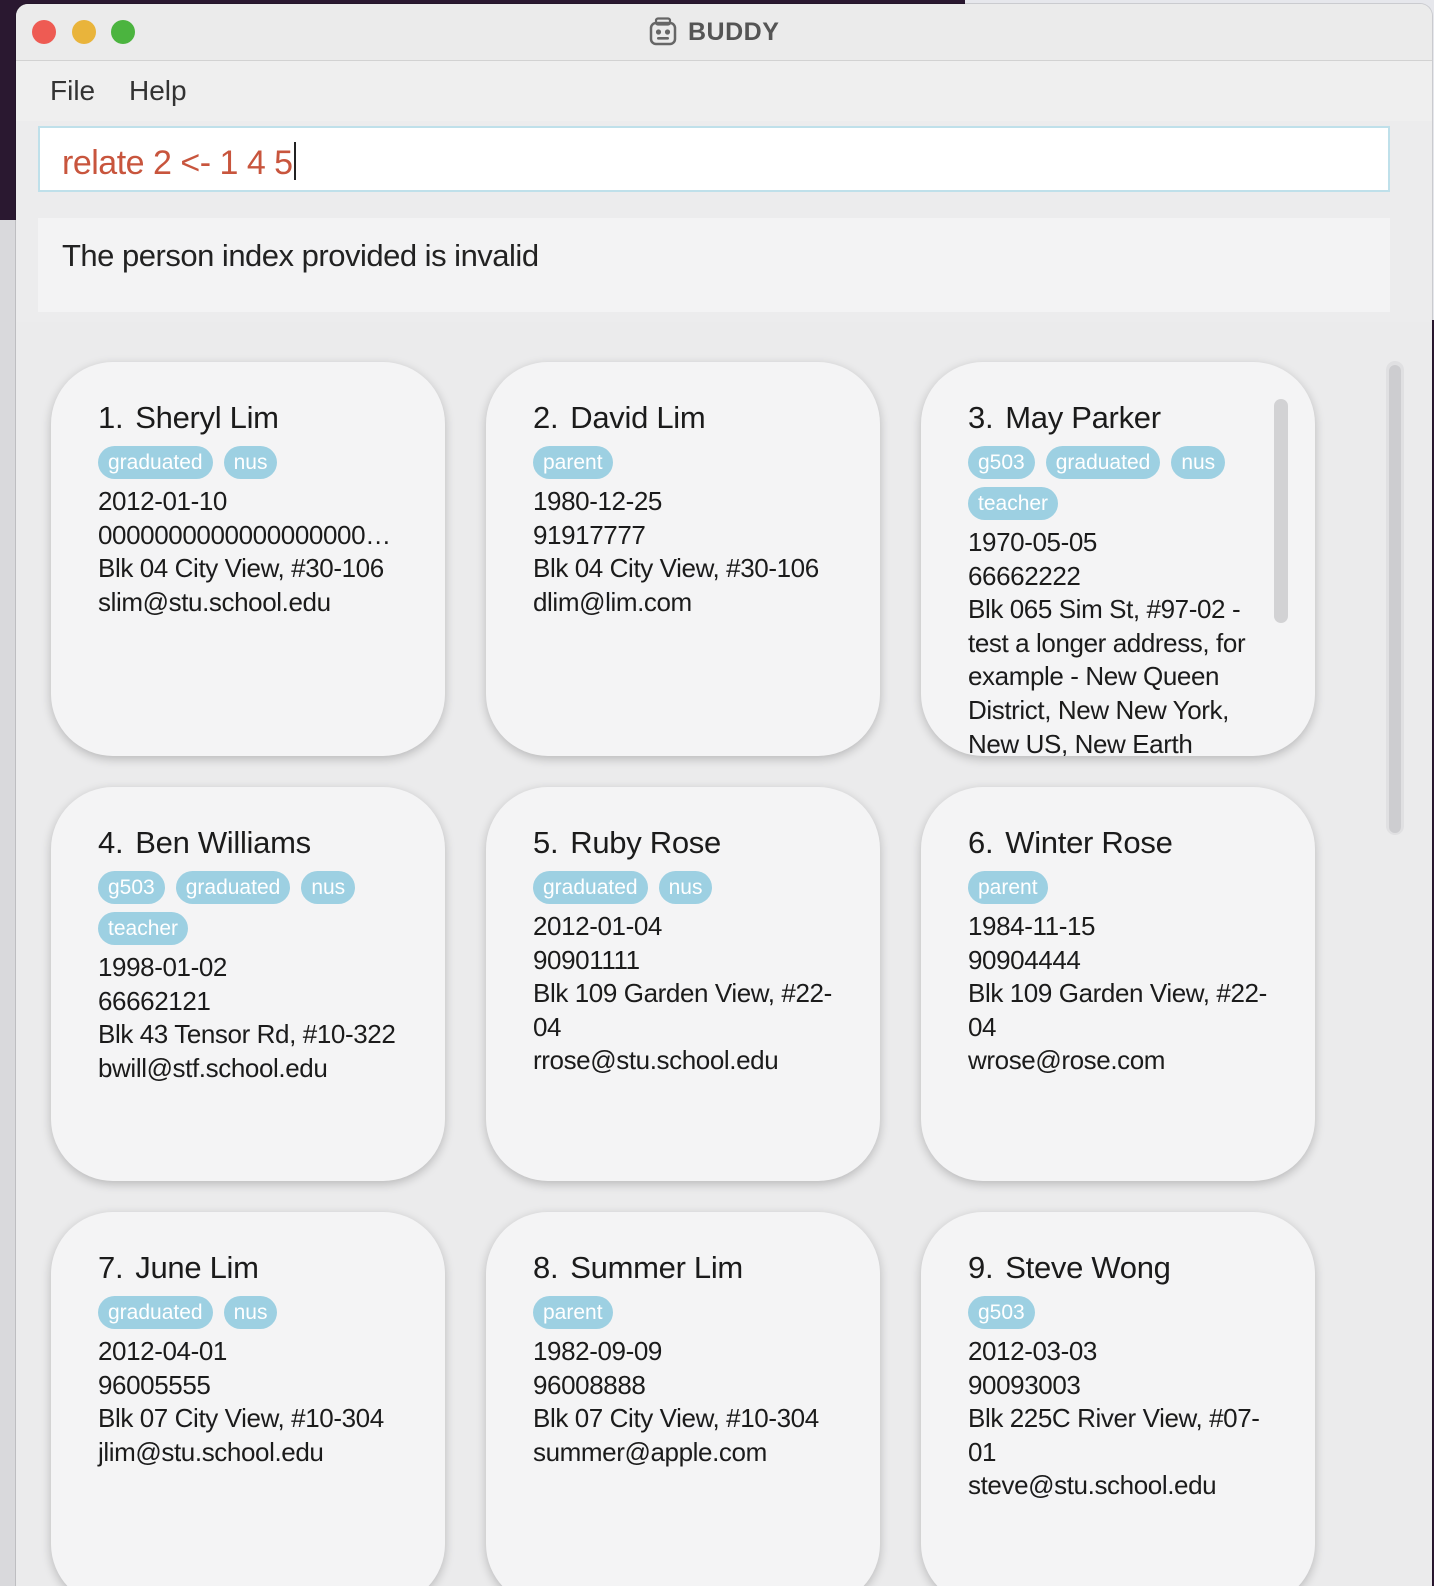 This screenshot has height=1586, width=1434. I want to click on birthday-field: 2012-04-01, so click(162, 1351).